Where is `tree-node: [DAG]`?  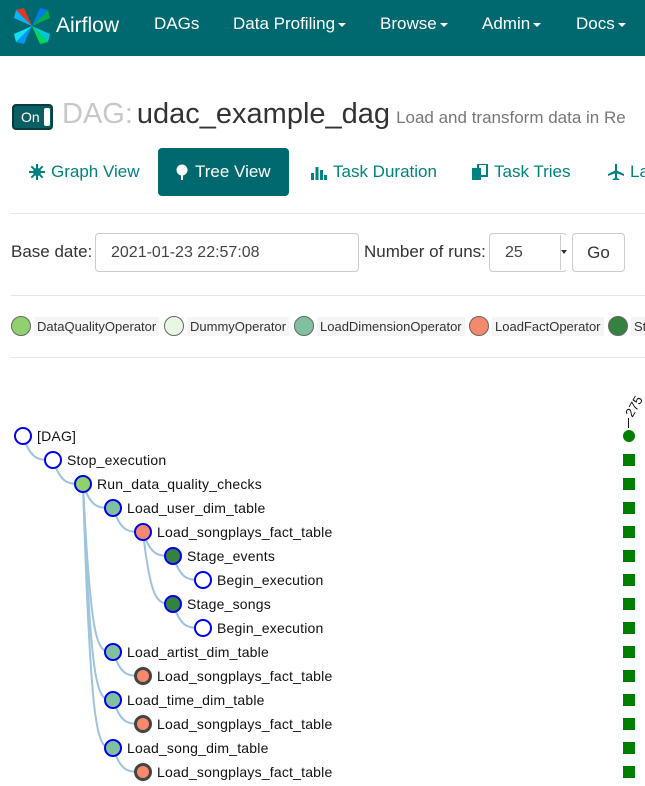 tree-node: [DAG] is located at coordinates (45, 436).